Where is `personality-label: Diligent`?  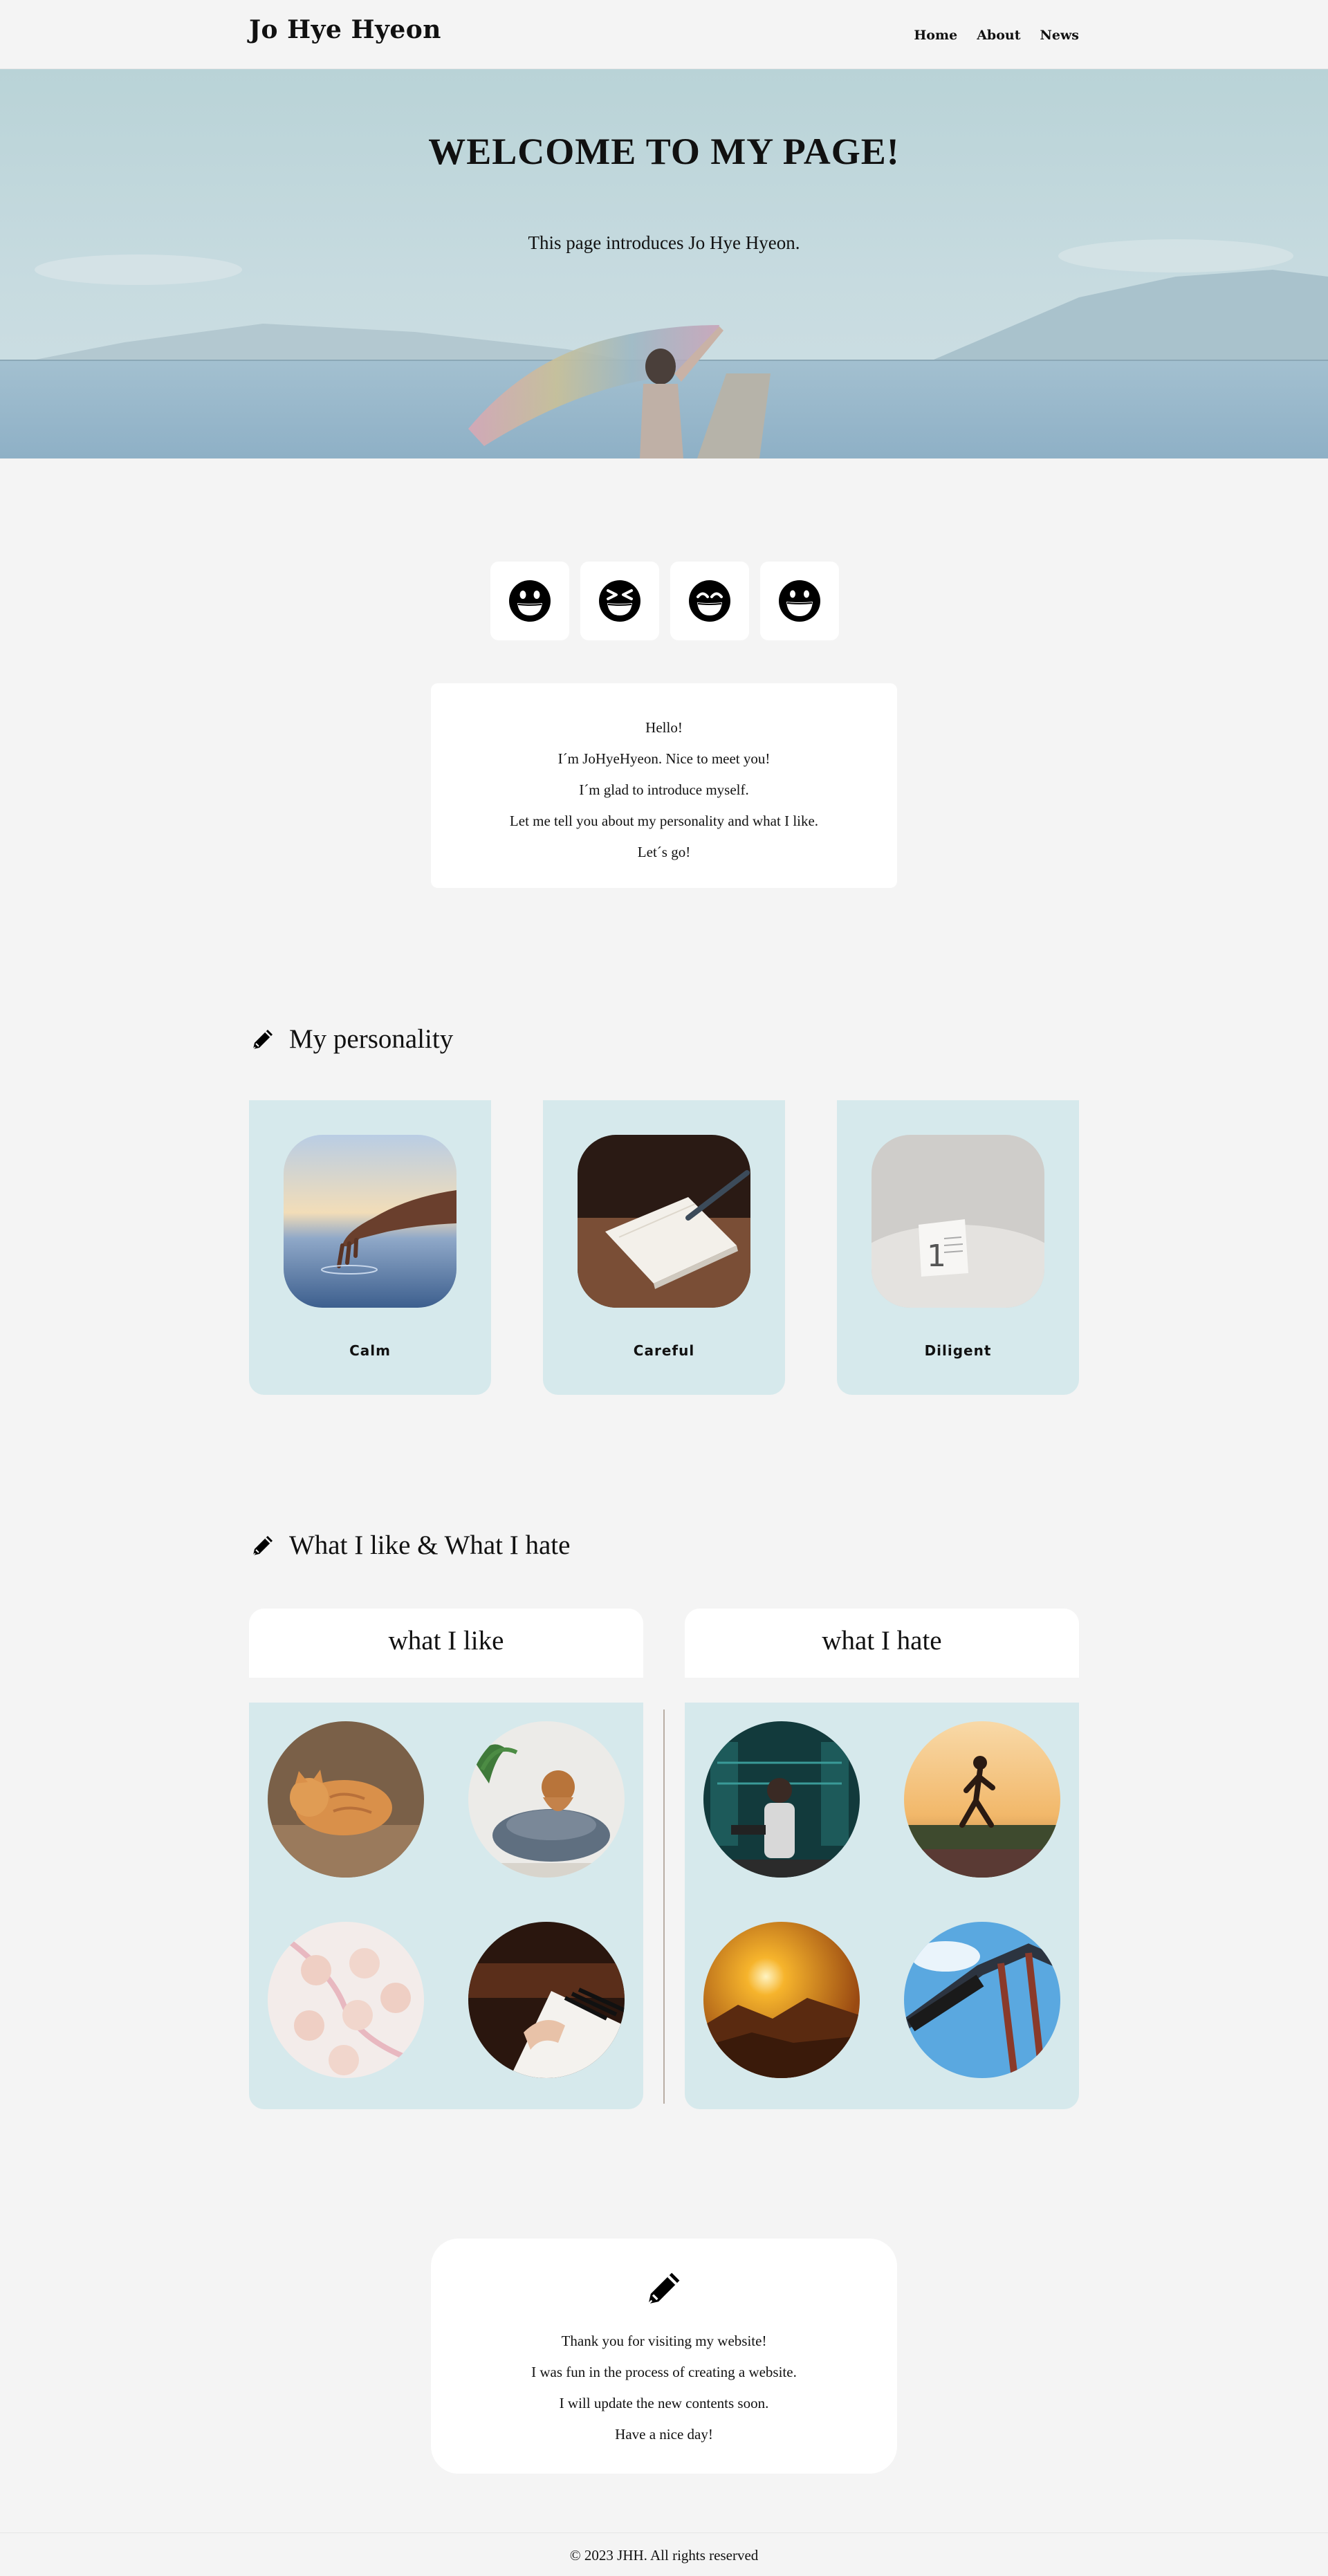 personality-label: Diligent is located at coordinates (958, 1351).